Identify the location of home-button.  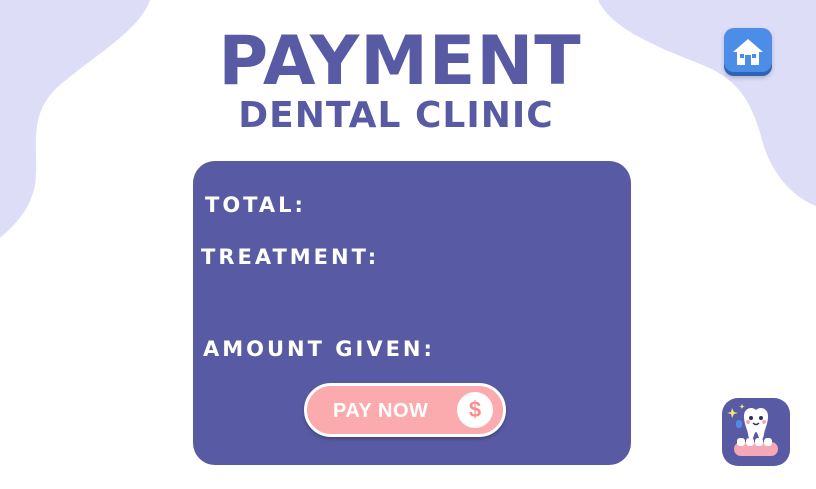
(748, 52).